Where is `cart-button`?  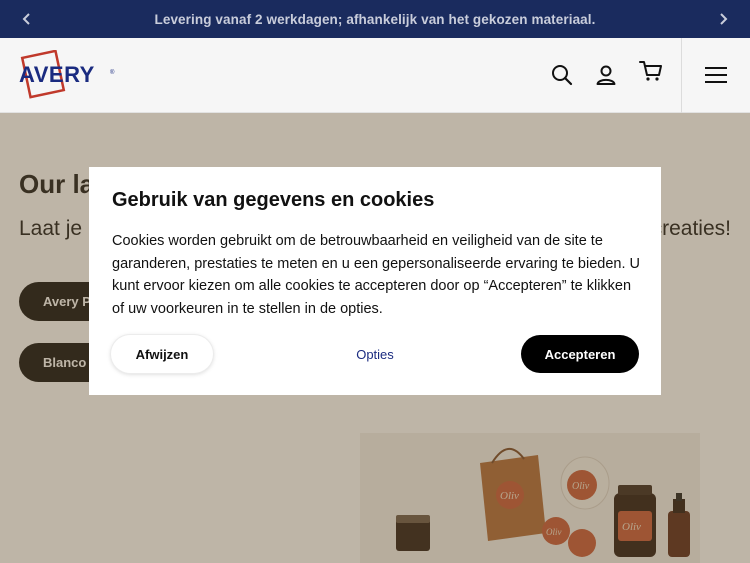
cart-button is located at coordinates (651, 71).